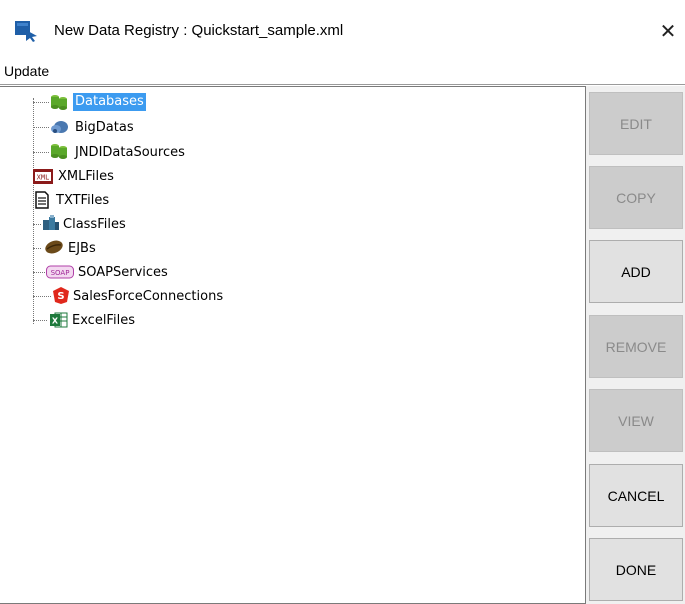  What do you see at coordinates (94, 224) in the screenshot?
I see `tree-node-label: ClassFiles` at bounding box center [94, 224].